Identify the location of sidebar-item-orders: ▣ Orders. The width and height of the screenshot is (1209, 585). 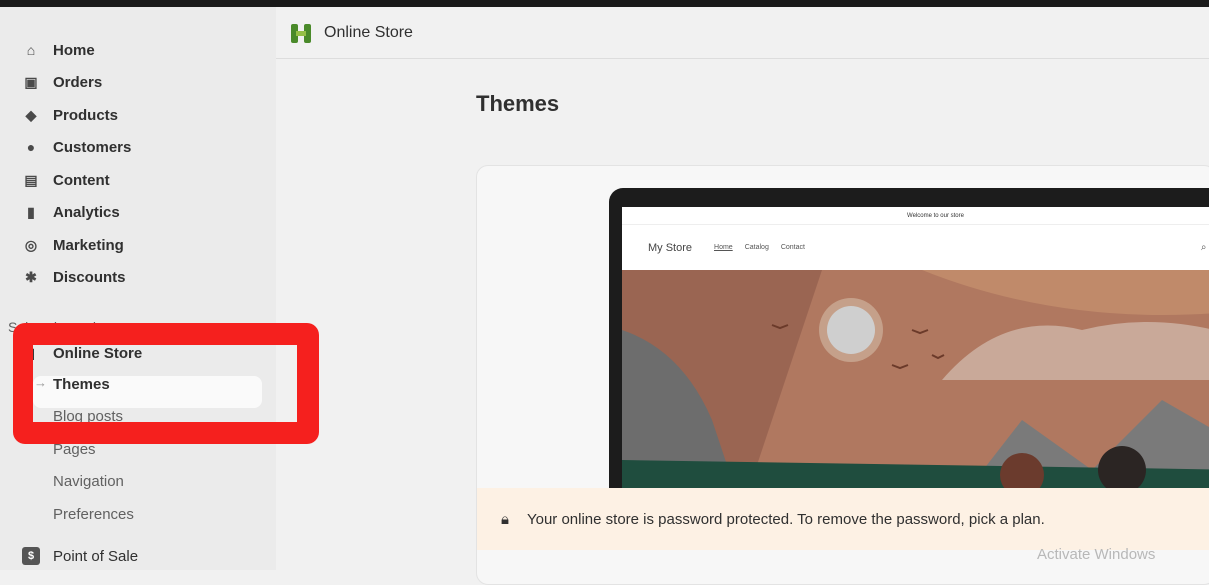
(62, 82).